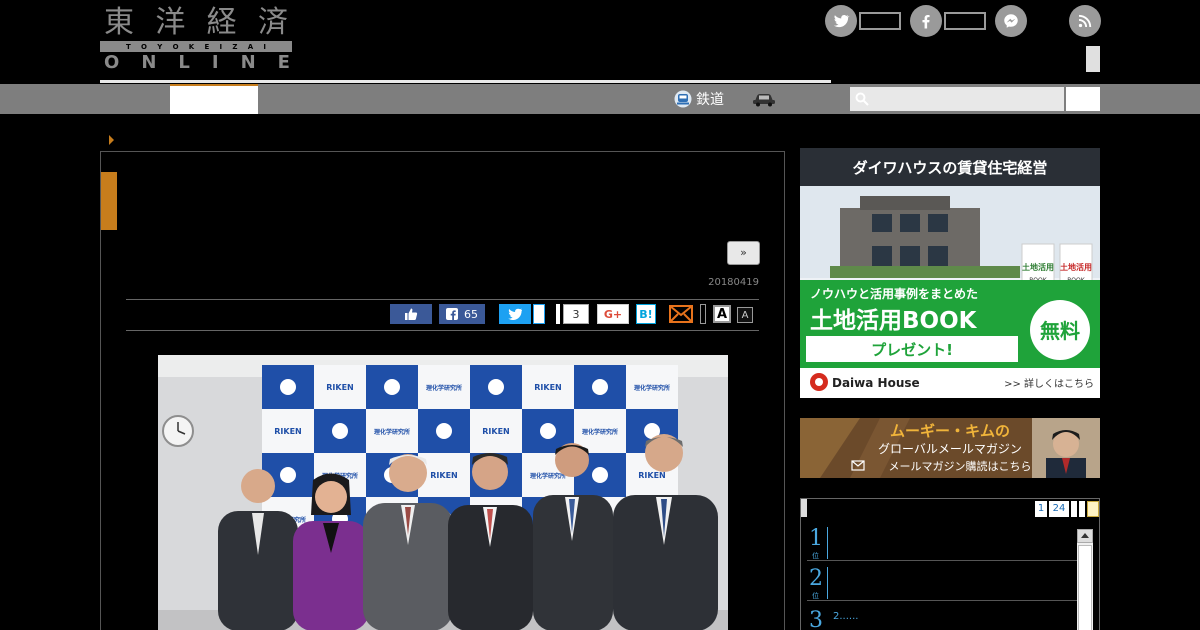 The width and height of the screenshot is (1200, 630). Describe the element at coordinates (1059, 509) in the screenshot. I see `ranking-tab-24h: 24` at that location.